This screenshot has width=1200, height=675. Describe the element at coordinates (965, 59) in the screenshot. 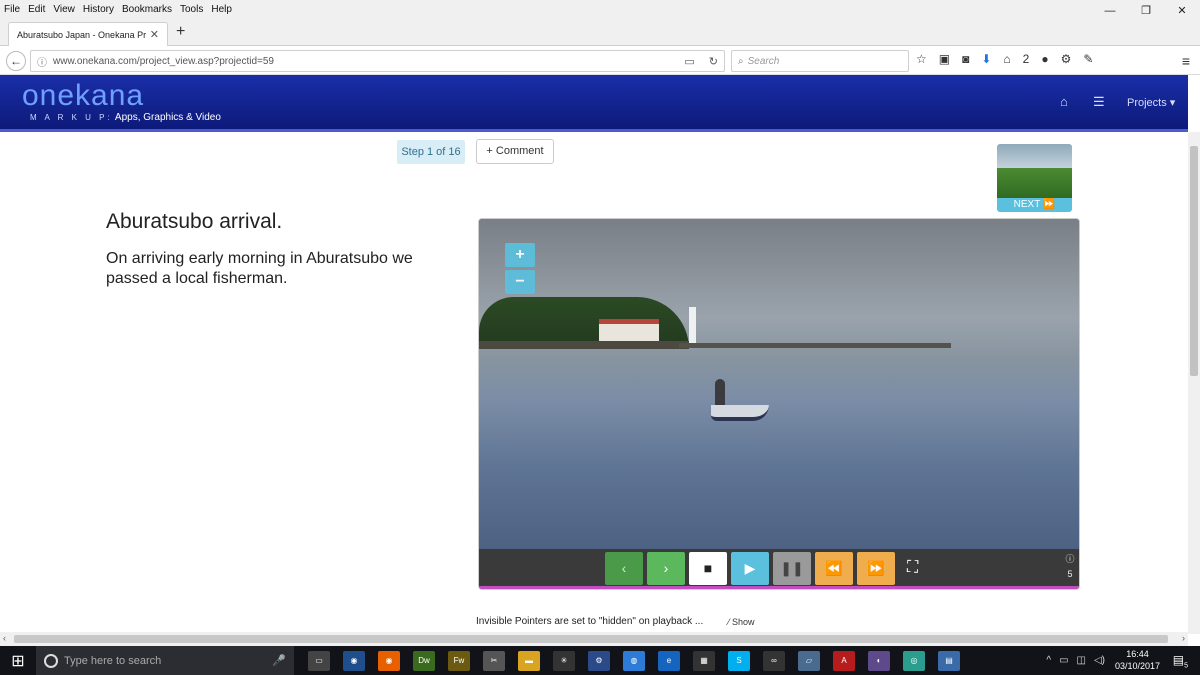

I see `pocket-icon: ◙` at that location.